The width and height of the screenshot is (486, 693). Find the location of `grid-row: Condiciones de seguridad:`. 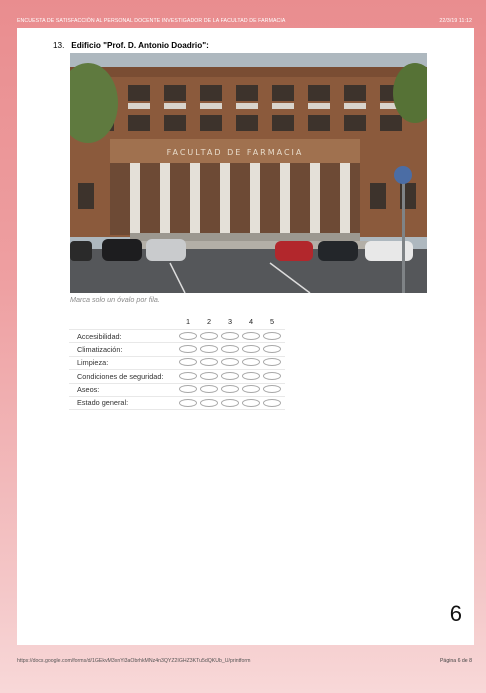

grid-row: Condiciones de seguridad: is located at coordinates (177, 375).